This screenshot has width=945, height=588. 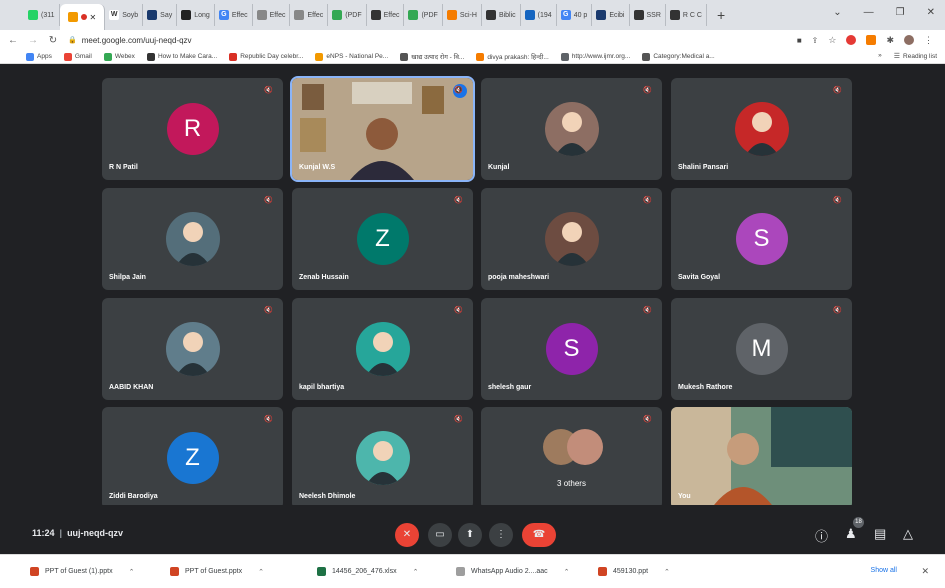 What do you see at coordinates (721, 15) in the screenshot?
I see `new-tab-button: +` at bounding box center [721, 15].